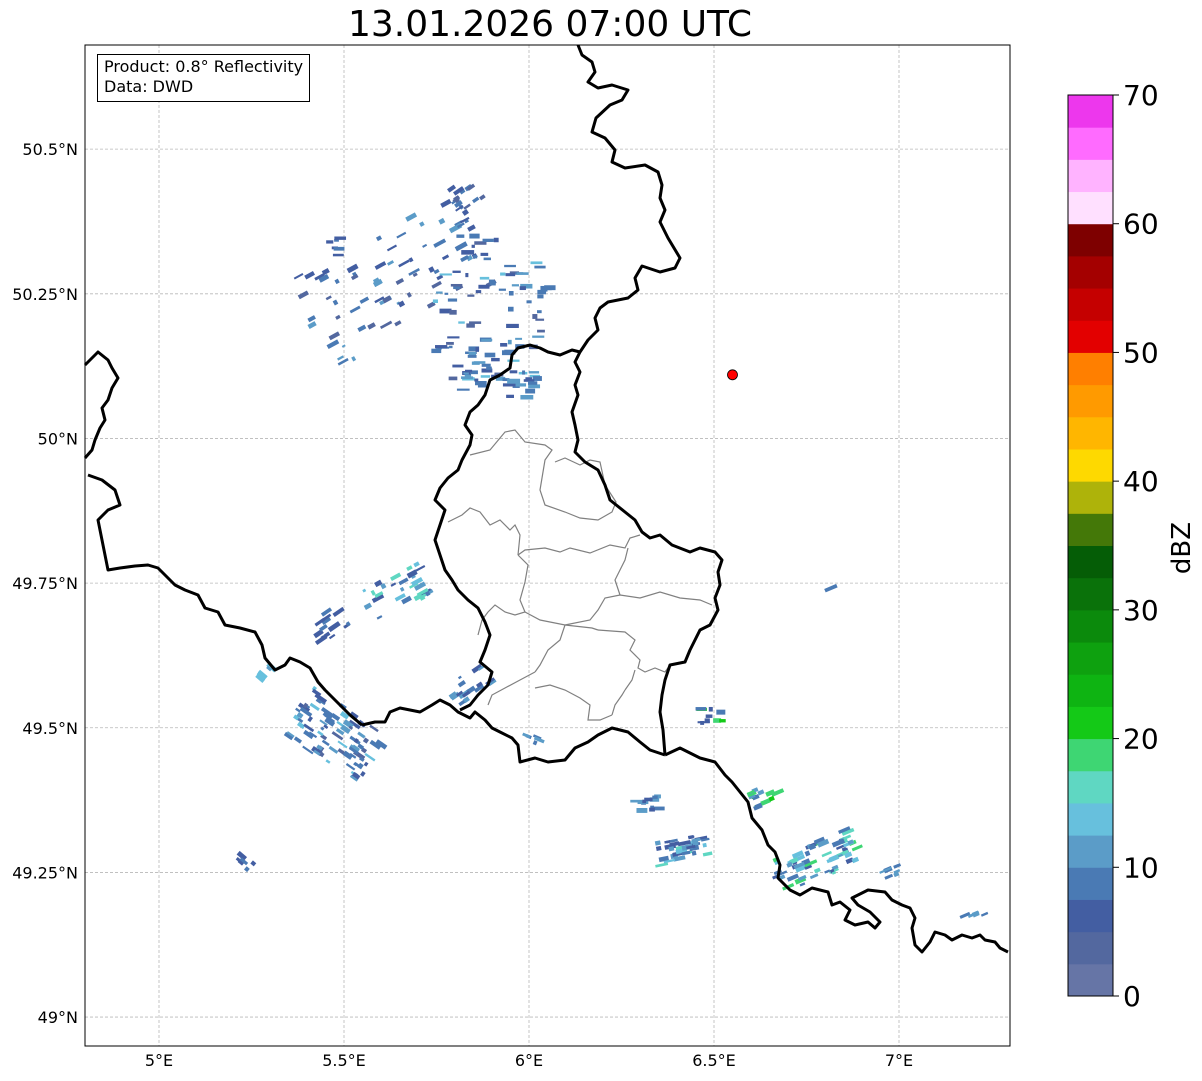  I want to click on lon-tick-label-0: 5°E, so click(159, 1060).